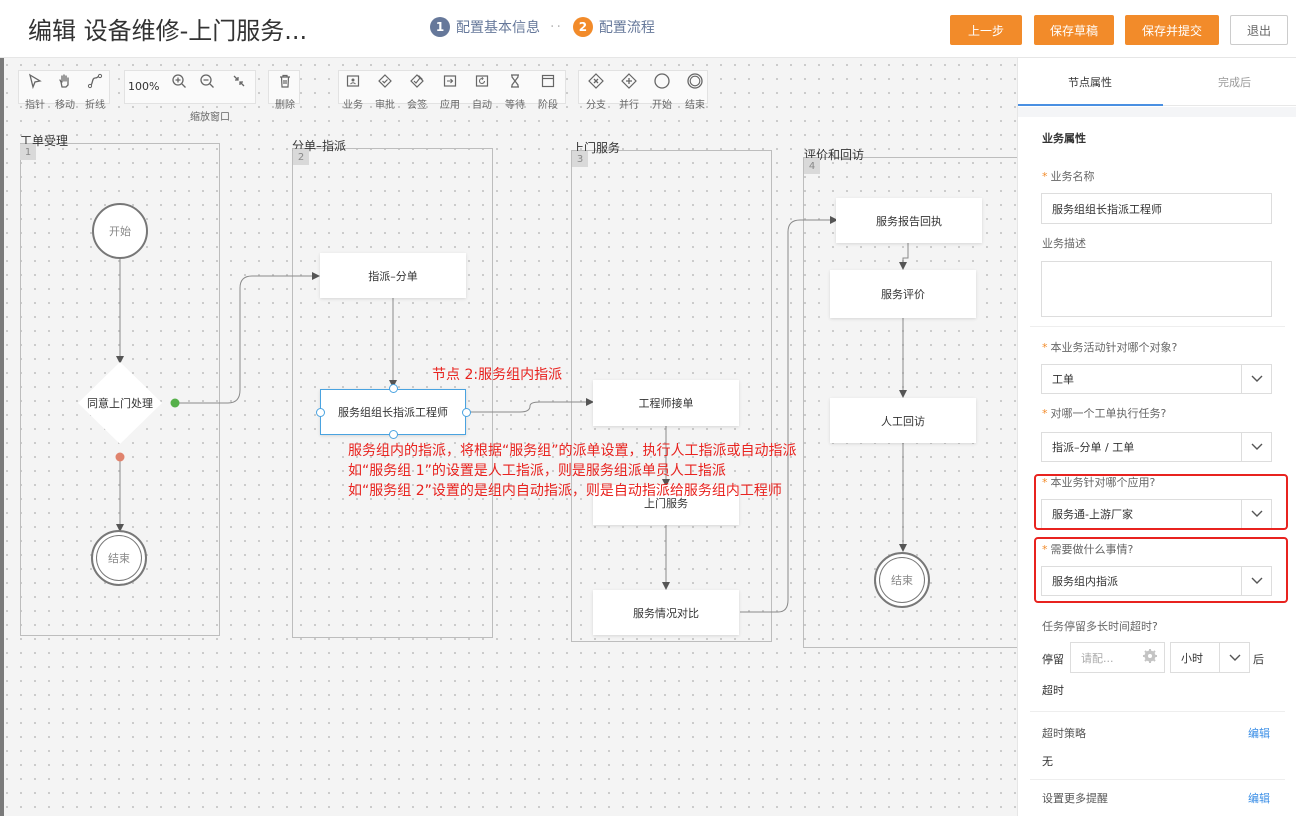 The height and width of the screenshot is (816, 1296). What do you see at coordinates (1075, 798) in the screenshot?
I see `reminder-label: 设置更多提醒` at bounding box center [1075, 798].